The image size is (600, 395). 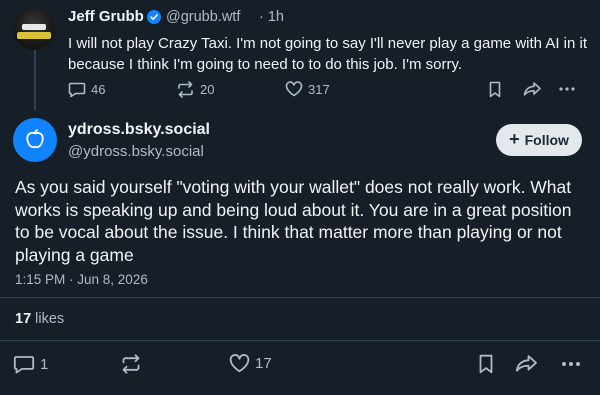 What do you see at coordinates (263, 363) in the screenshot?
I see `like-count: 17` at bounding box center [263, 363].